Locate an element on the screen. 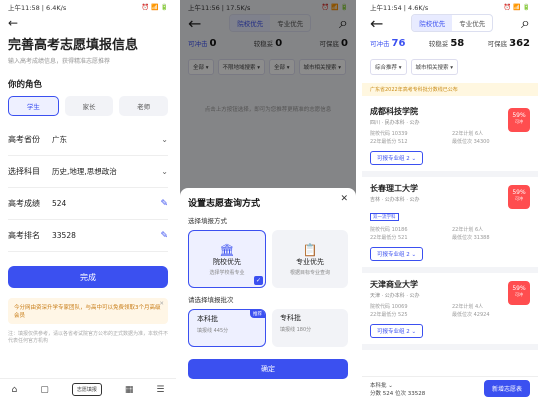 This screenshot has height=400, width=538. page-subtitle: 输入高考成绩信息，获得精准志愿推荐 is located at coordinates (59, 61).